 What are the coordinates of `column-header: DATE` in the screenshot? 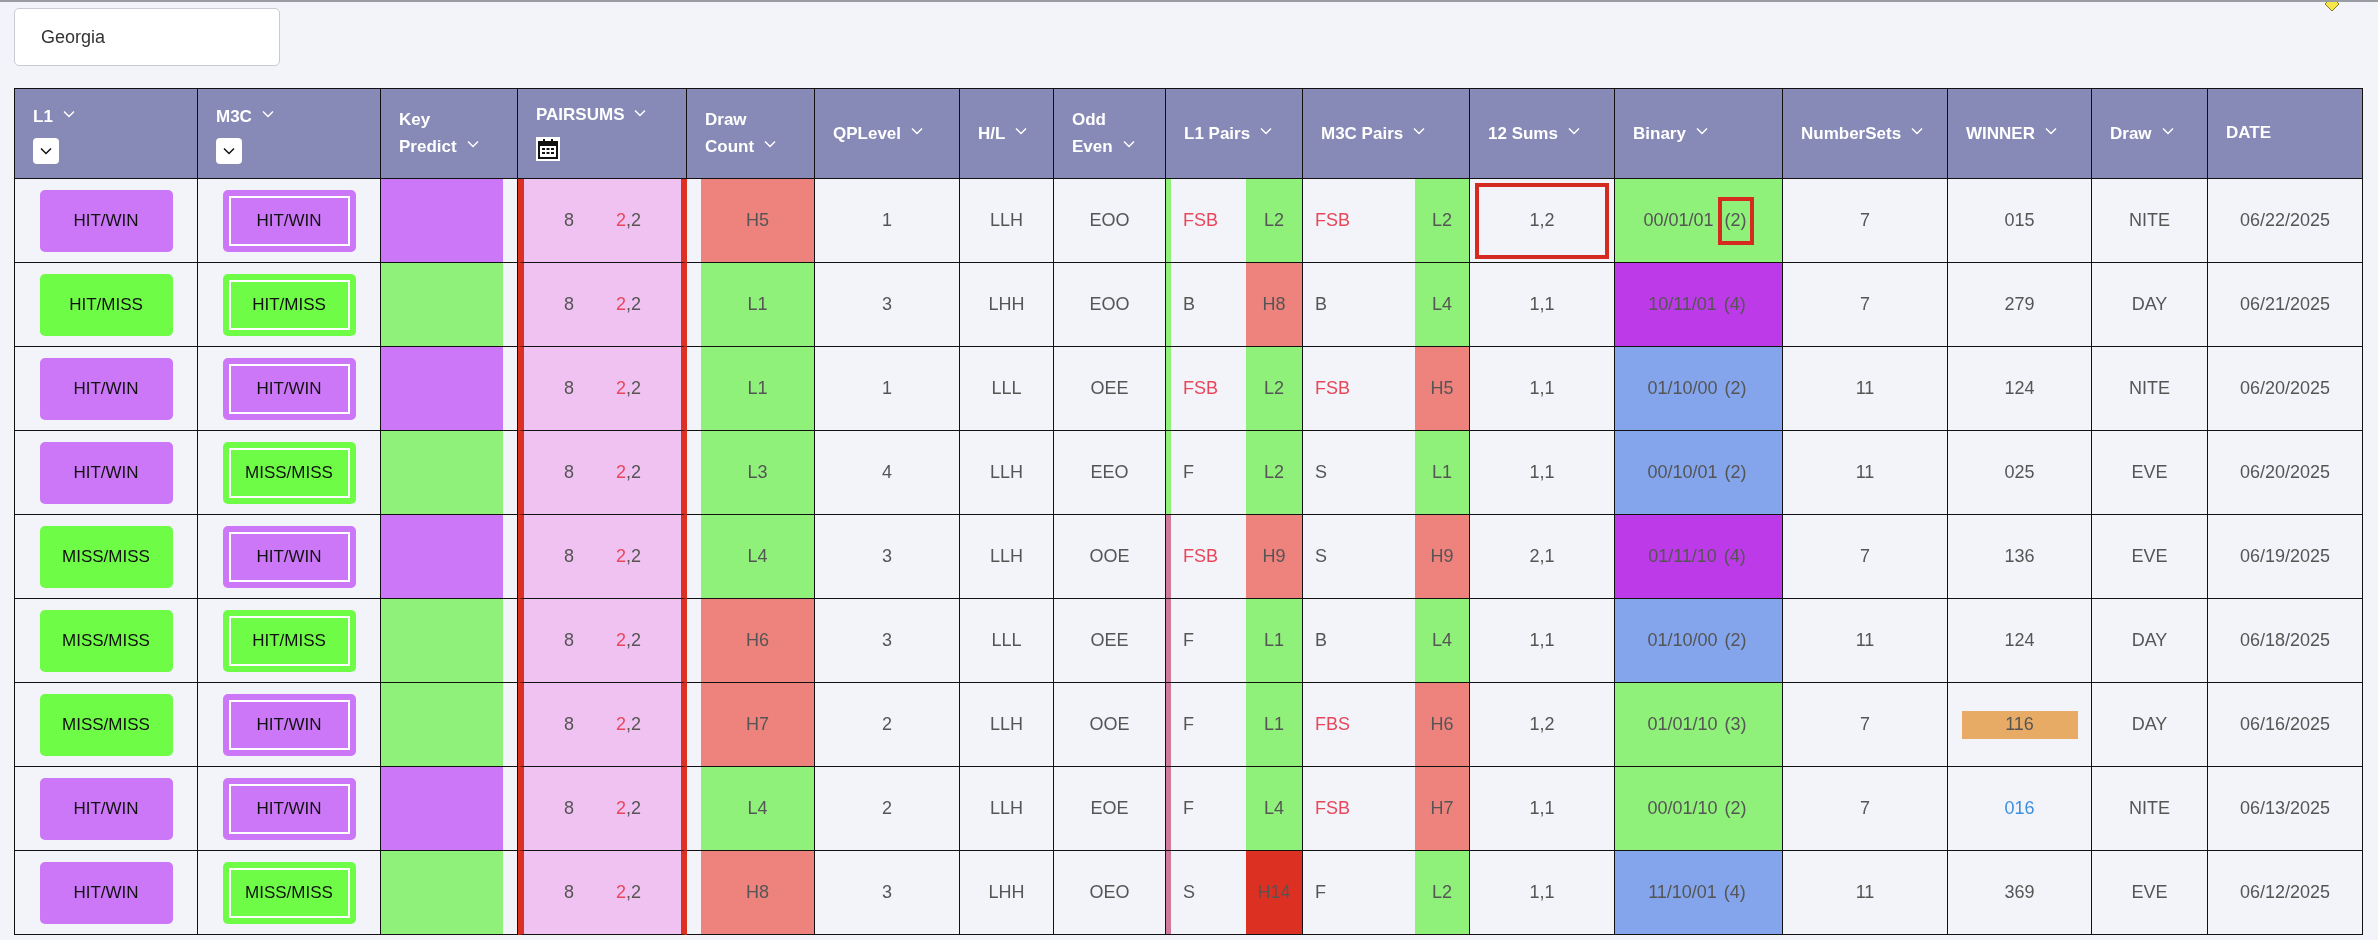 It's located at (2248, 133).